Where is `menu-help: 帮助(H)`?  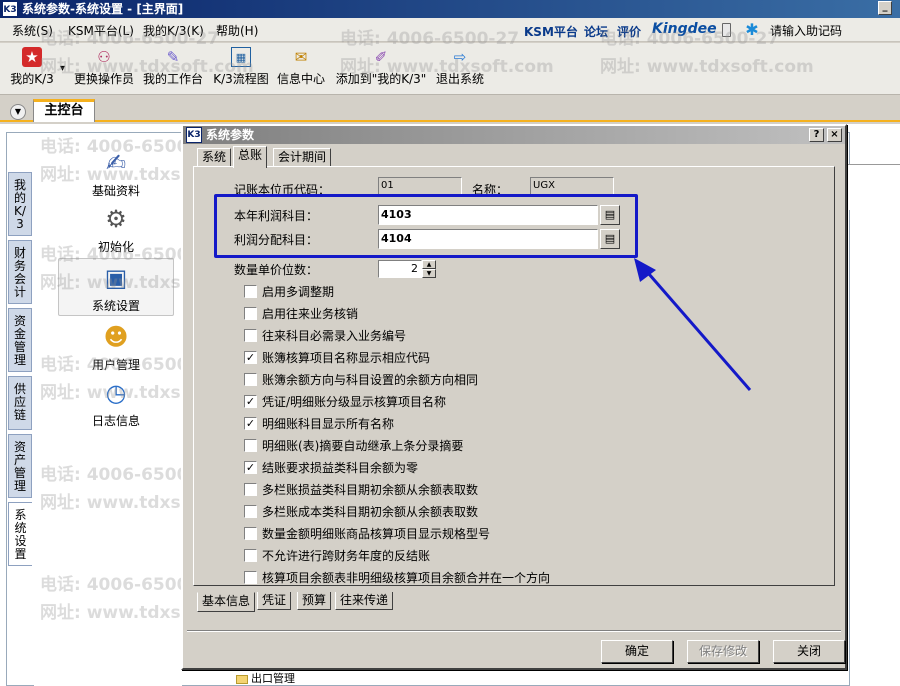
menu-help: 帮助(H) is located at coordinates (237, 30).